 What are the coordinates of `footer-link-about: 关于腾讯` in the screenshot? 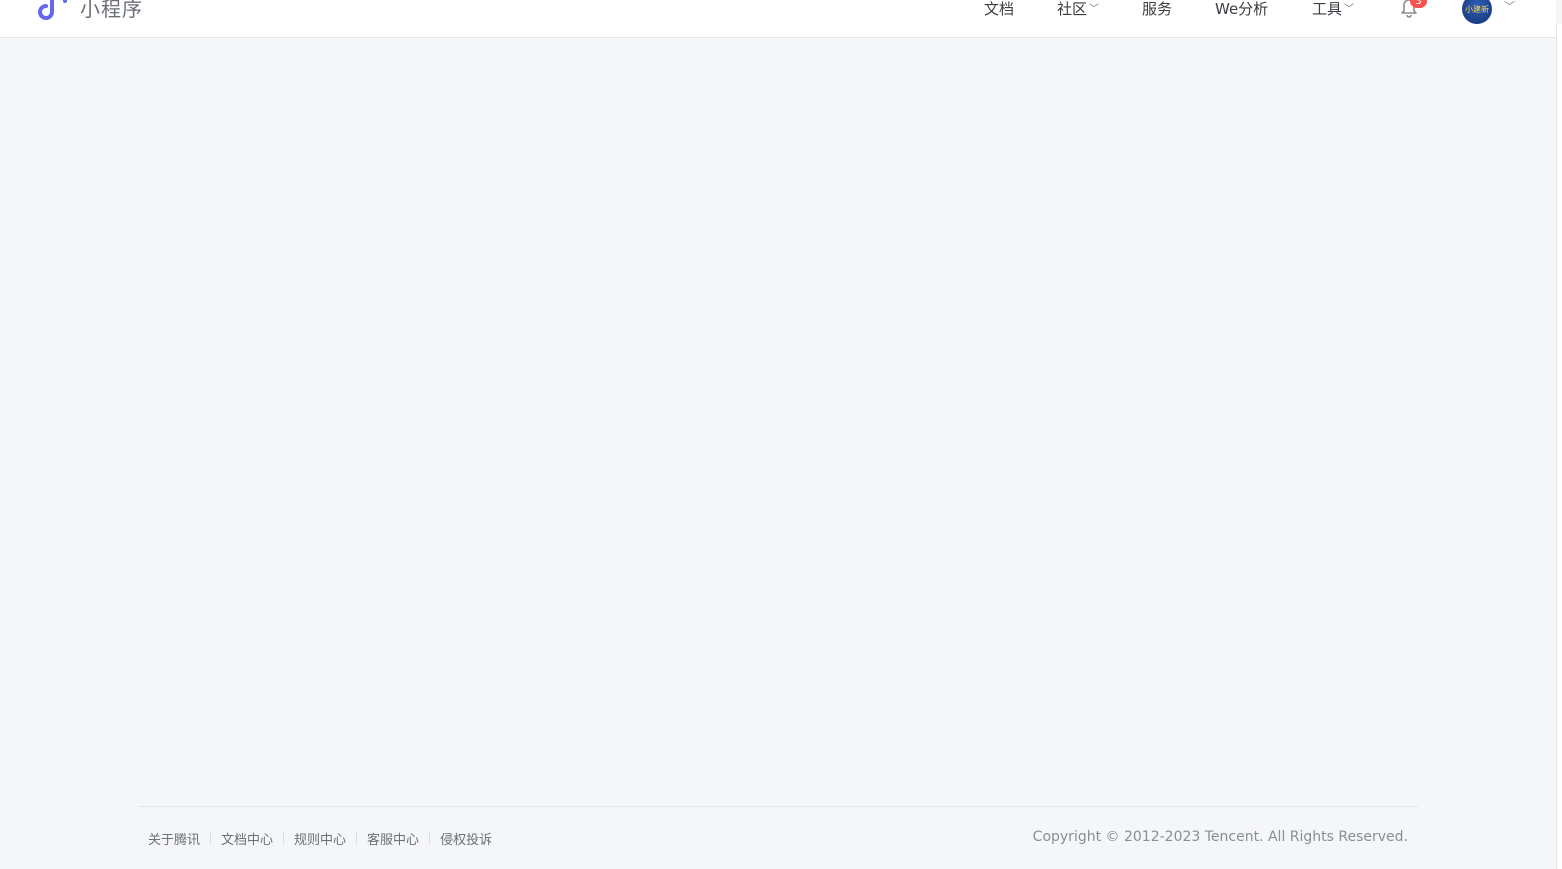 It's located at (174, 838).